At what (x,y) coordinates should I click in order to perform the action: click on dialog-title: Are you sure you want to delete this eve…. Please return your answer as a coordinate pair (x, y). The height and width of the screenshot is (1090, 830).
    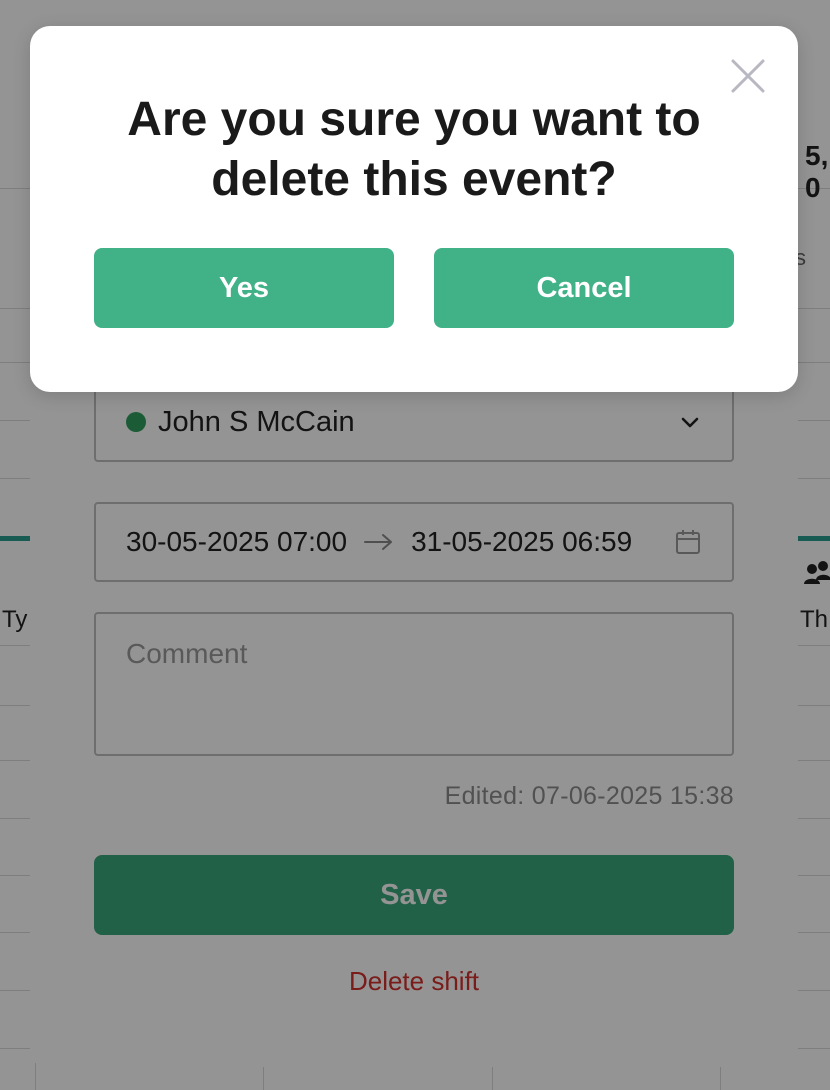
    Looking at the image, I should click on (414, 149).